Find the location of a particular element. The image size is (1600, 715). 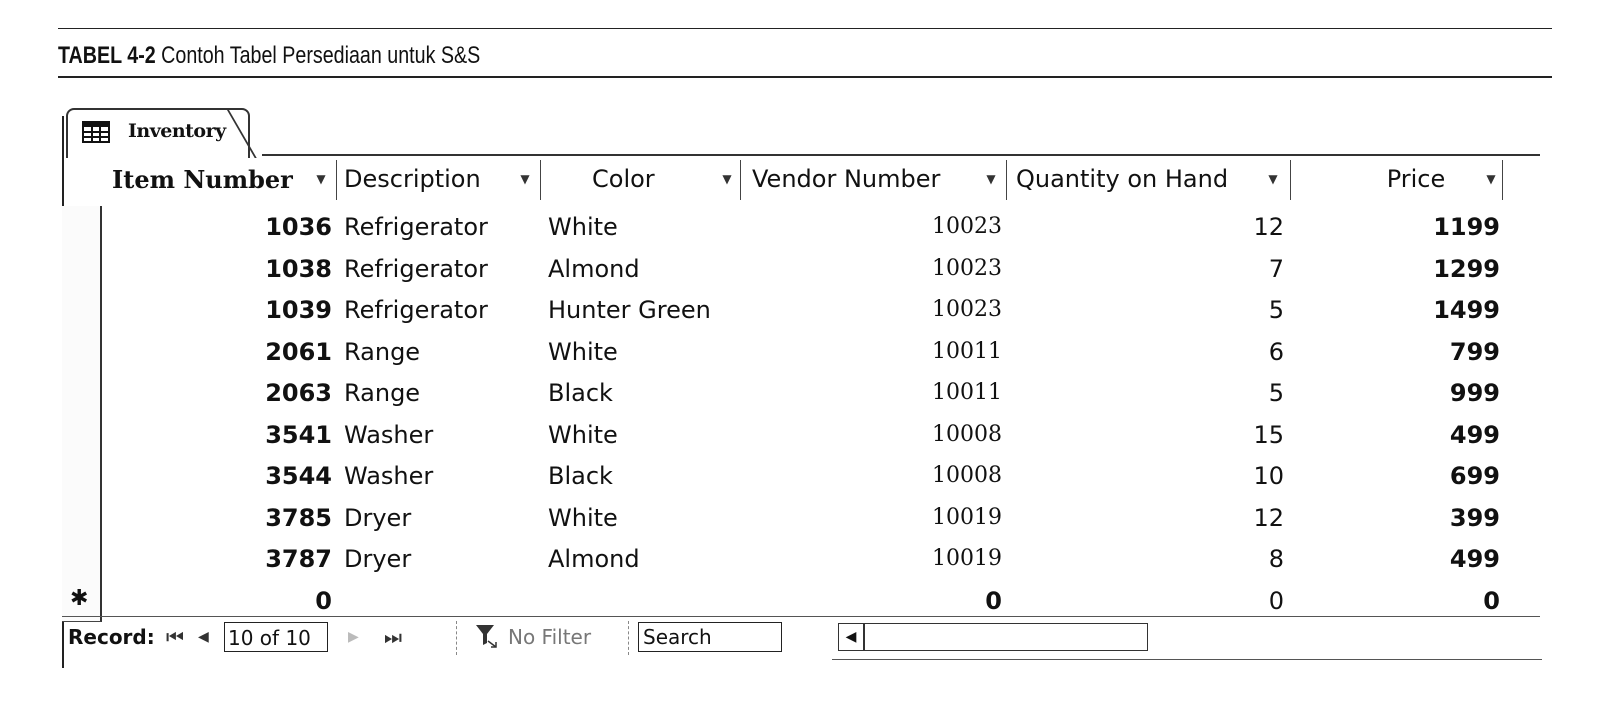

cell-qty: 8 is located at coordinates (1150, 559).